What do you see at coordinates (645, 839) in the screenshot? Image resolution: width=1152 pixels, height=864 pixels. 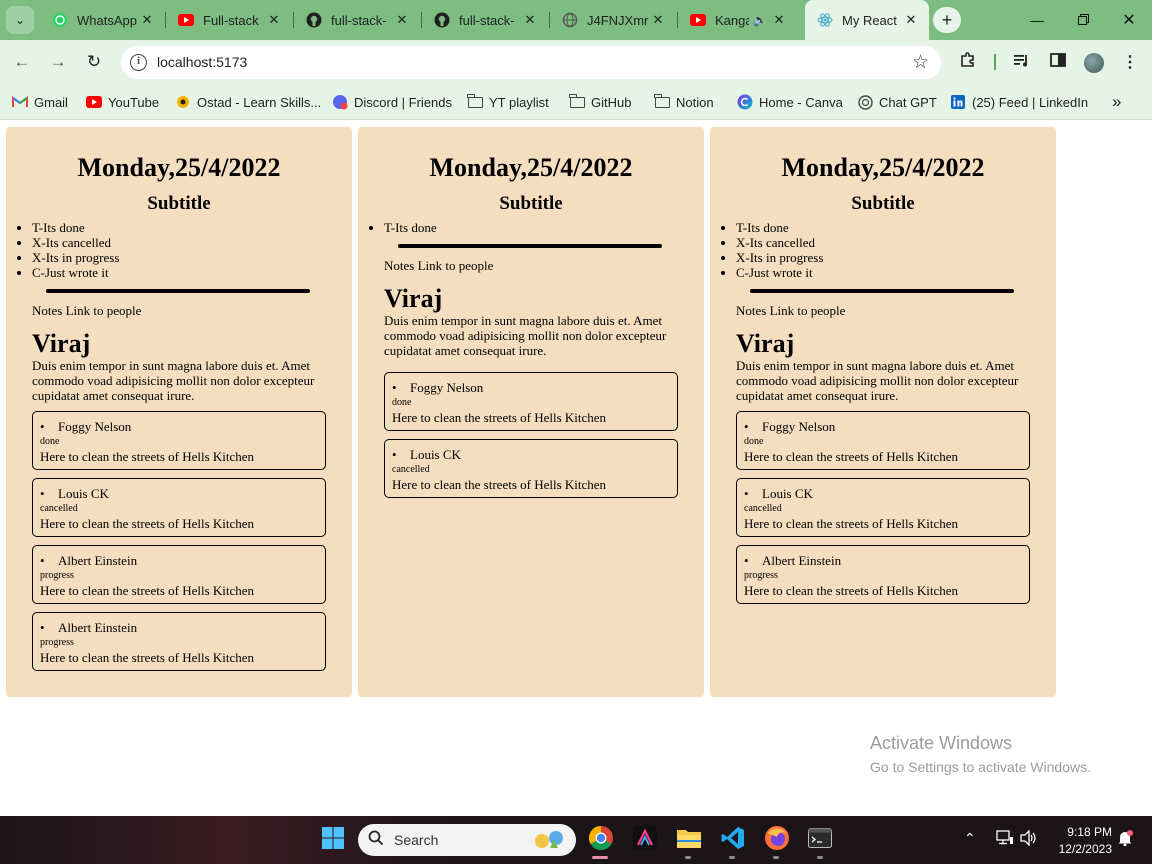 I see `taskbar-adobe` at bounding box center [645, 839].